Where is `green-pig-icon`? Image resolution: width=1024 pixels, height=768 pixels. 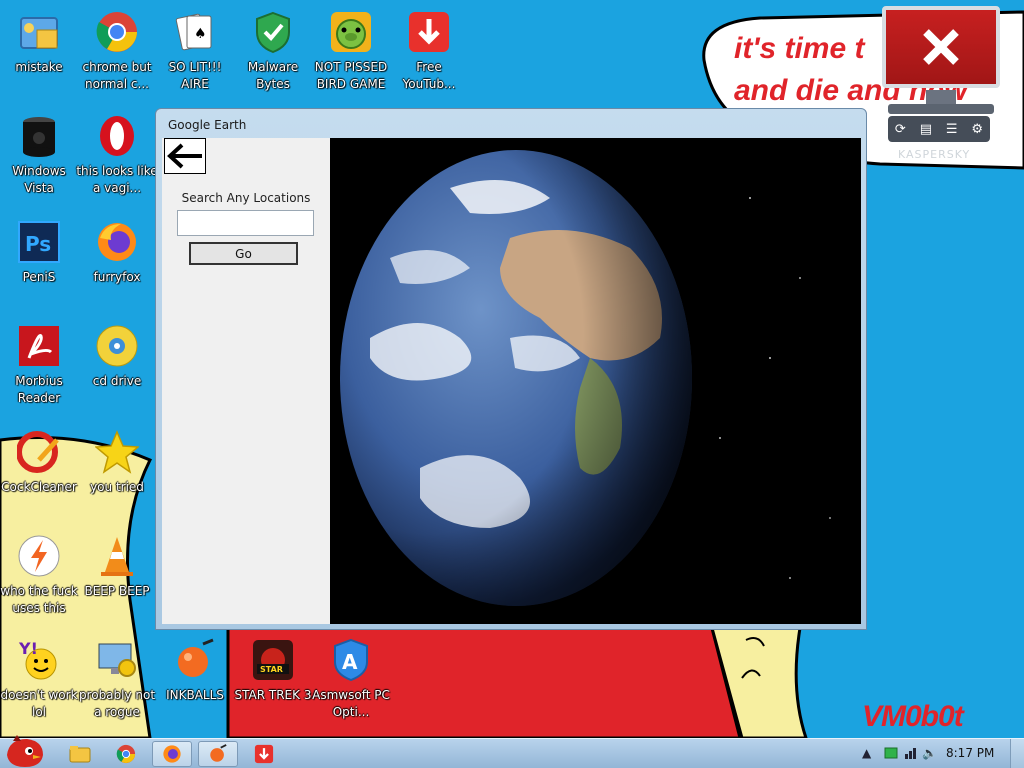
green-pig-icon is located at coordinates (351, 32).